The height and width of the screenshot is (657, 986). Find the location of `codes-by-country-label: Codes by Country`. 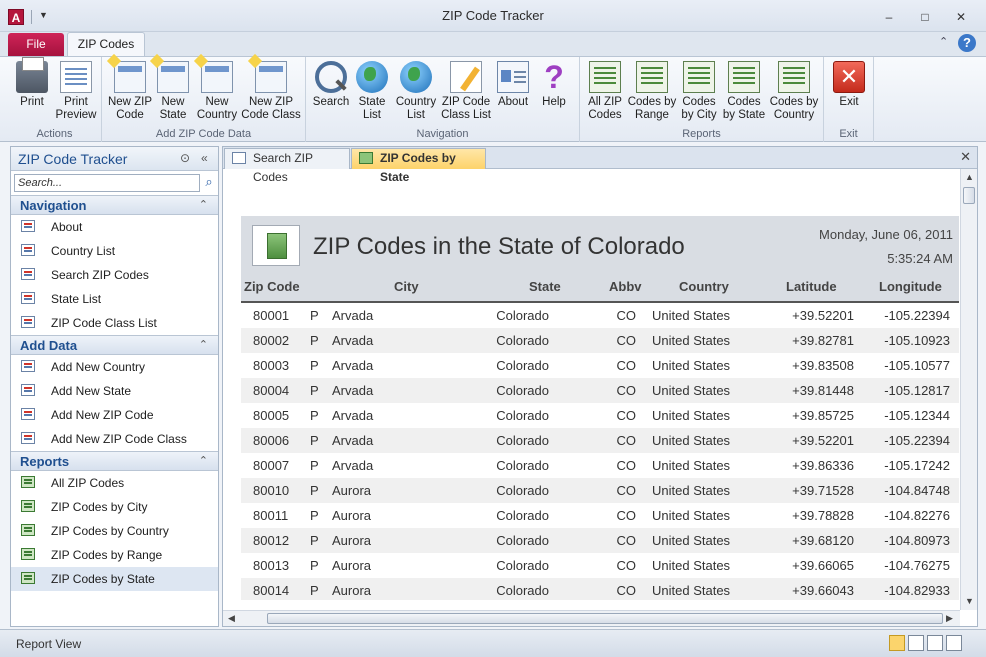

codes-by-country-label: Codes by Country is located at coordinates (794, 108).